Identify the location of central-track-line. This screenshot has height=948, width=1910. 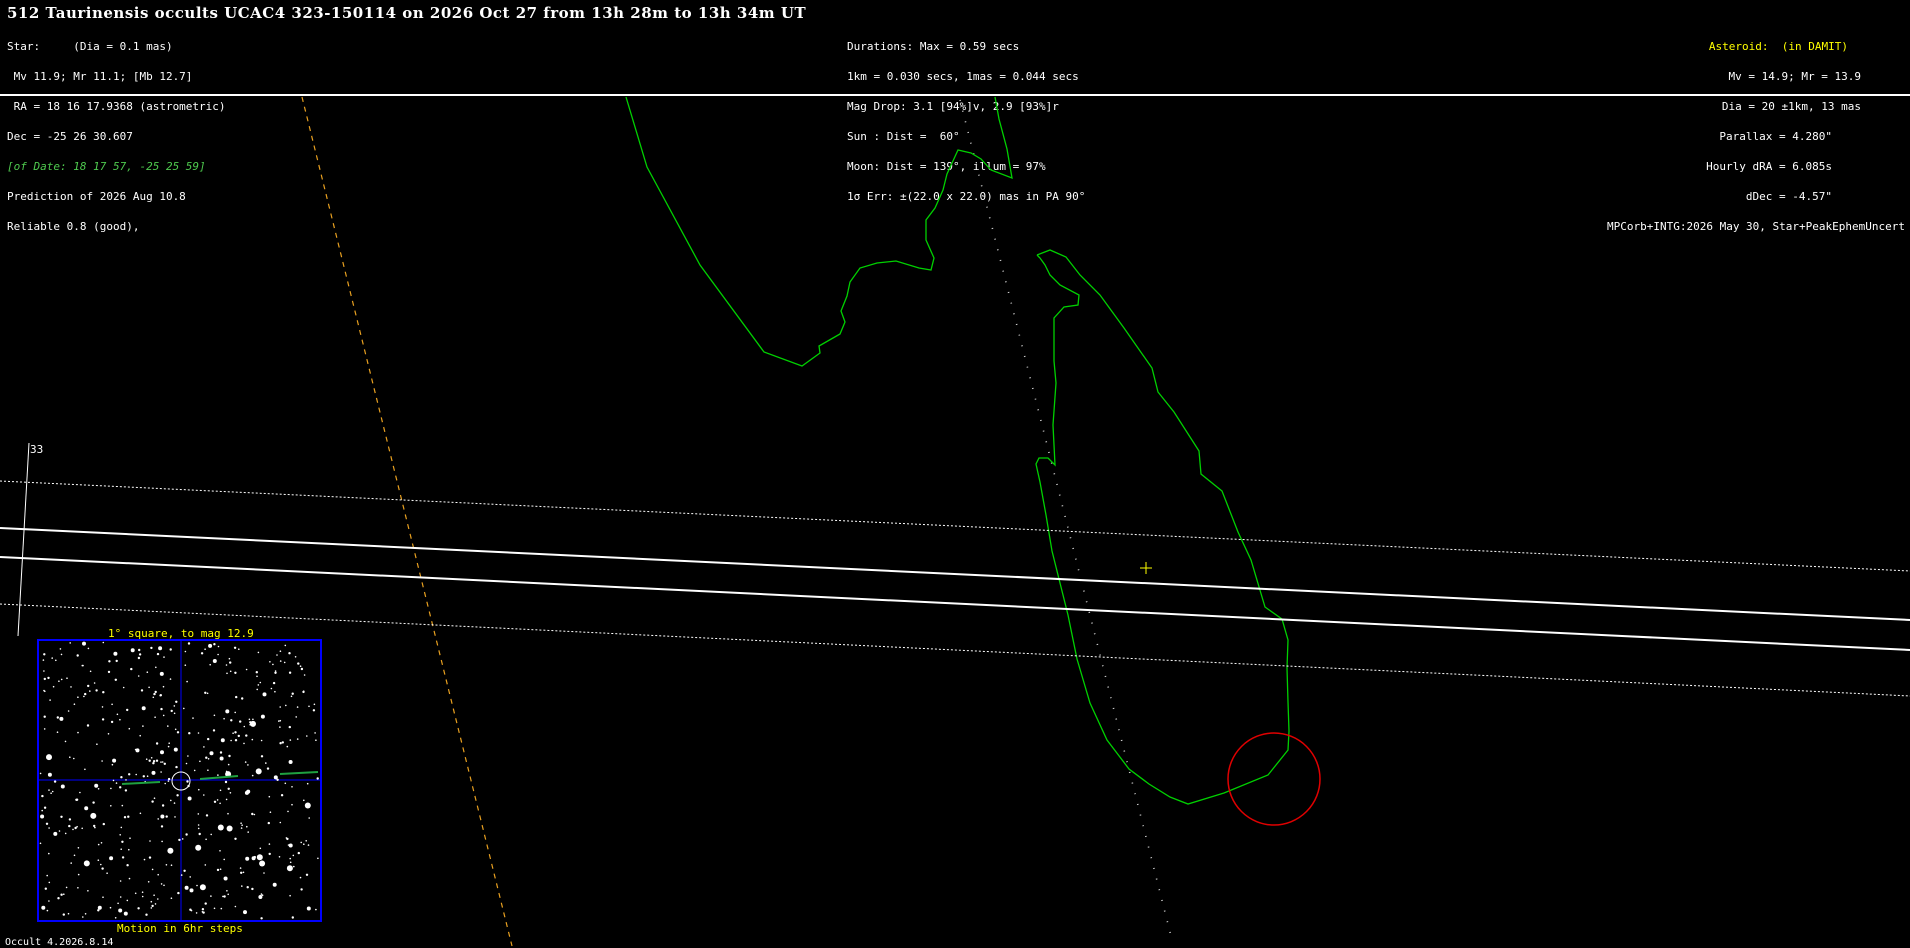
(1066, 520).